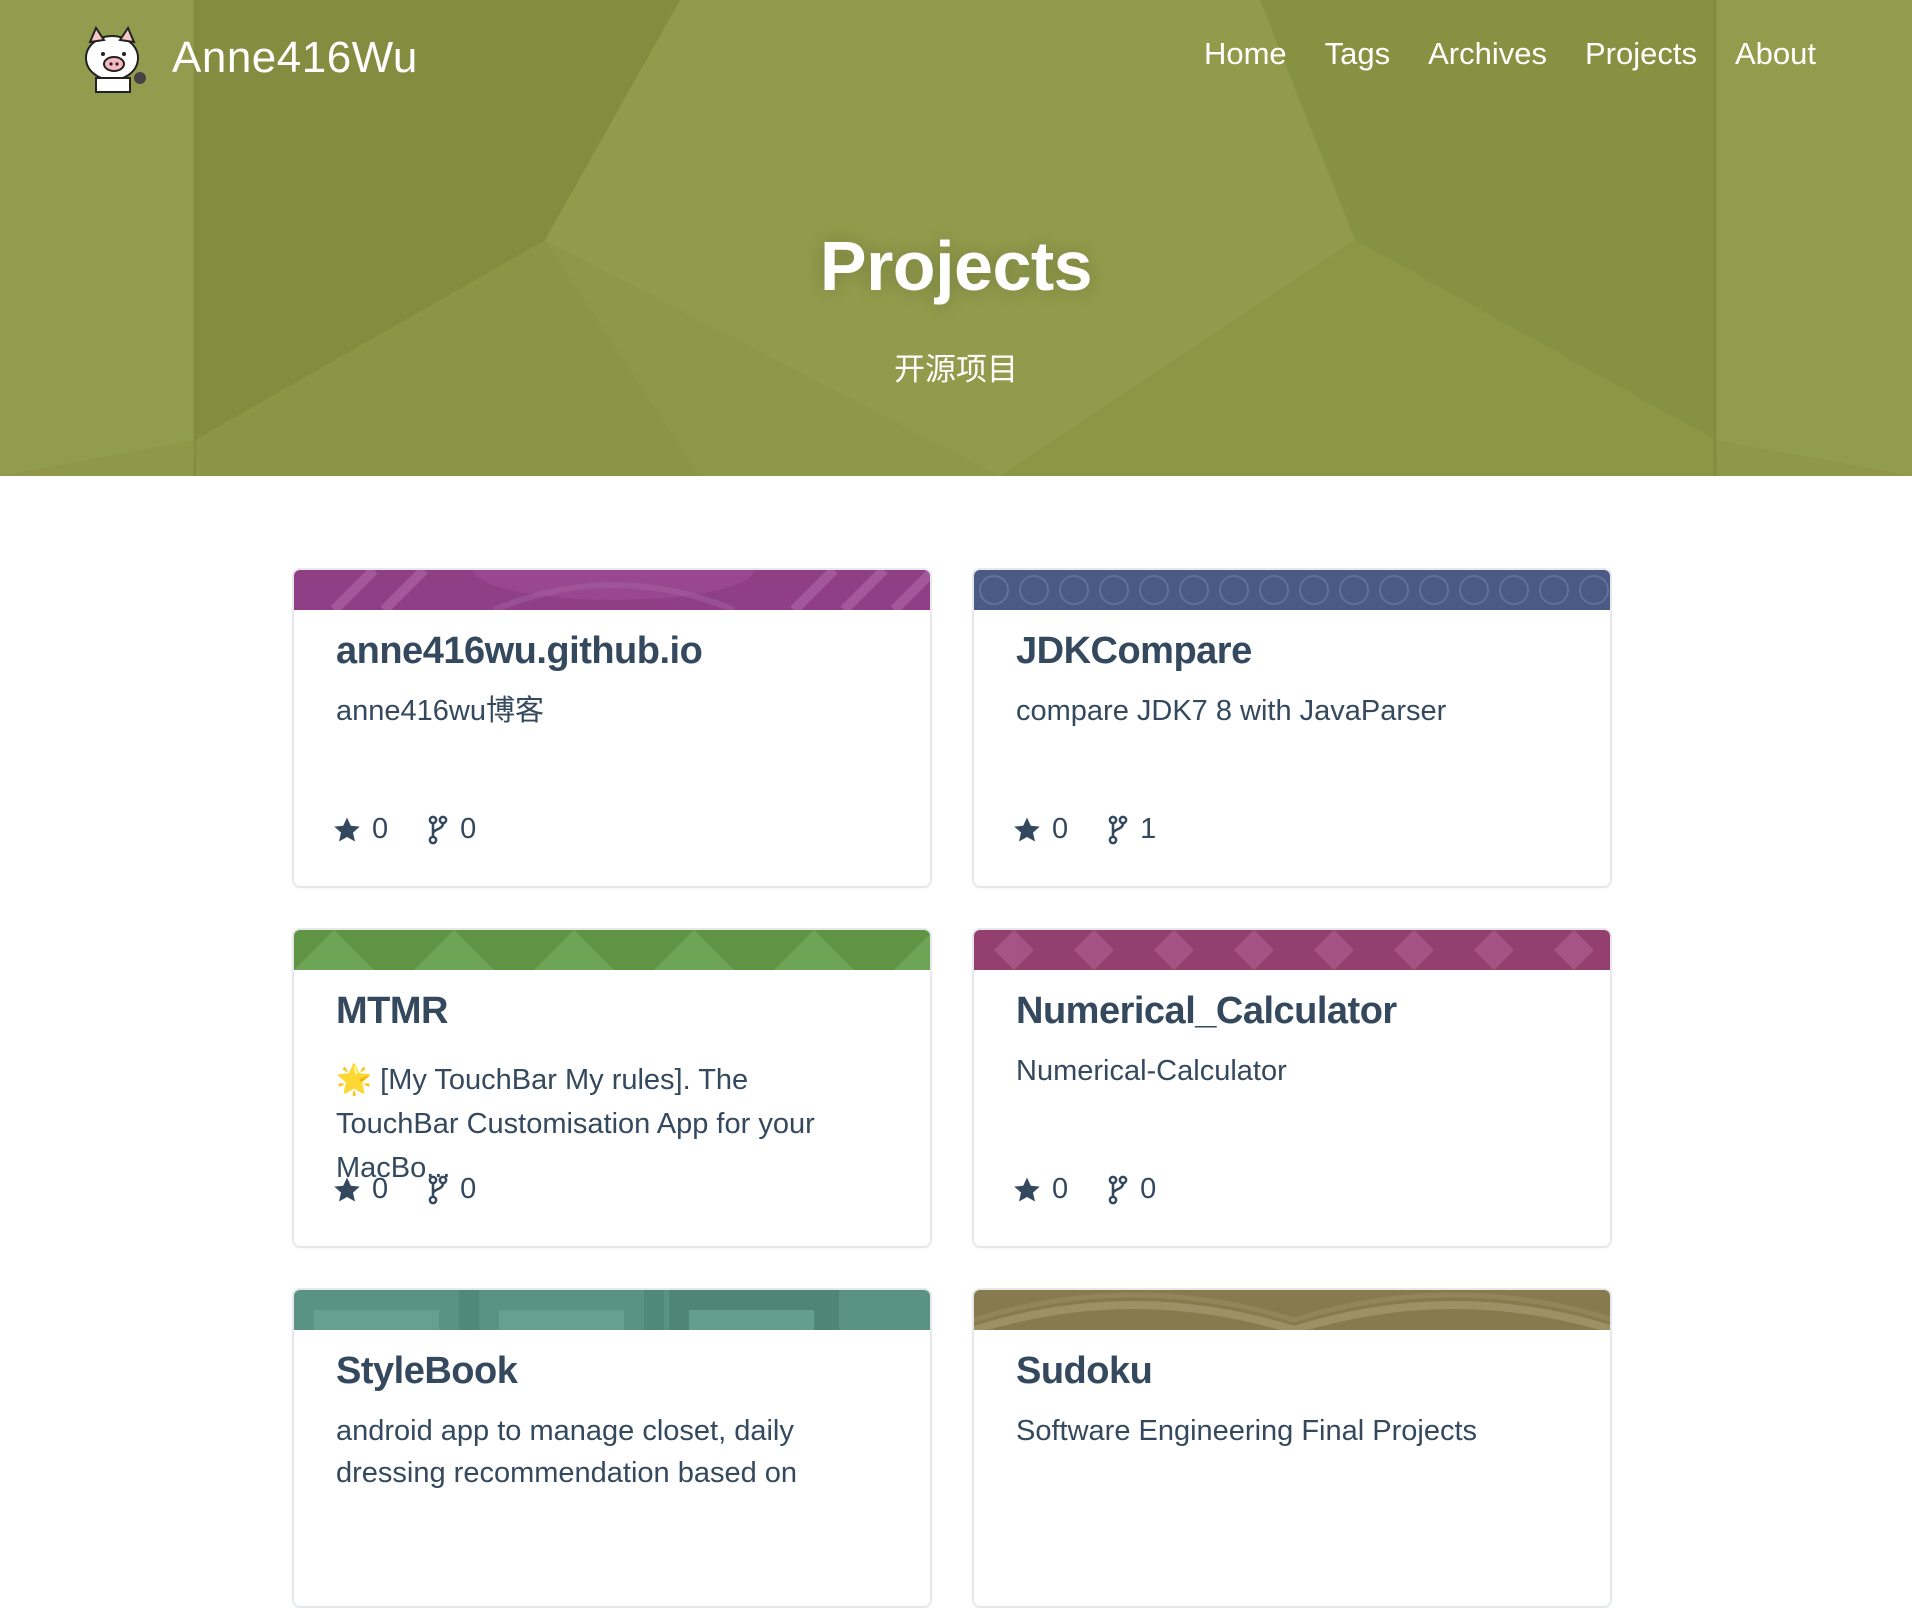  I want to click on pig-logo-icon, so click(115, 59).